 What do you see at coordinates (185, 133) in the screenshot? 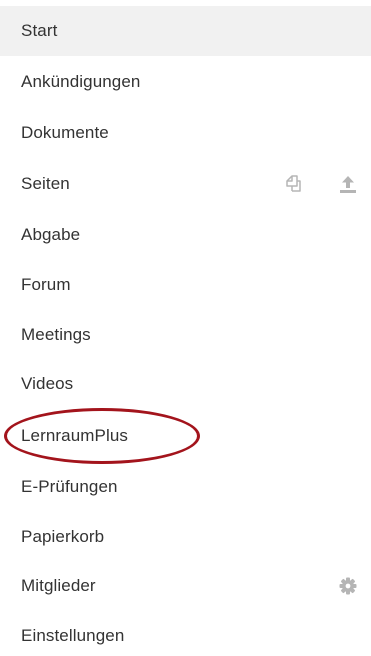
I see `nav-item-dokumente: Dokumente` at bounding box center [185, 133].